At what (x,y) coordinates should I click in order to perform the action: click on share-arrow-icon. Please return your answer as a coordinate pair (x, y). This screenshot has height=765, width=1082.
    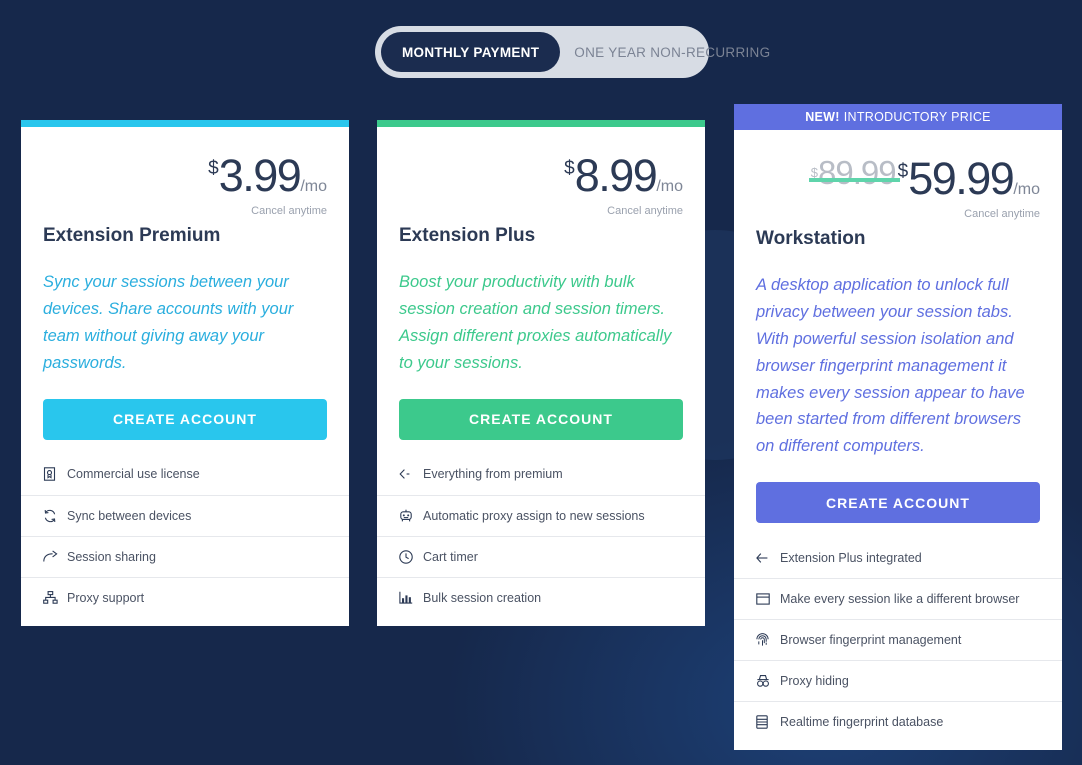
    Looking at the image, I should click on (52, 556).